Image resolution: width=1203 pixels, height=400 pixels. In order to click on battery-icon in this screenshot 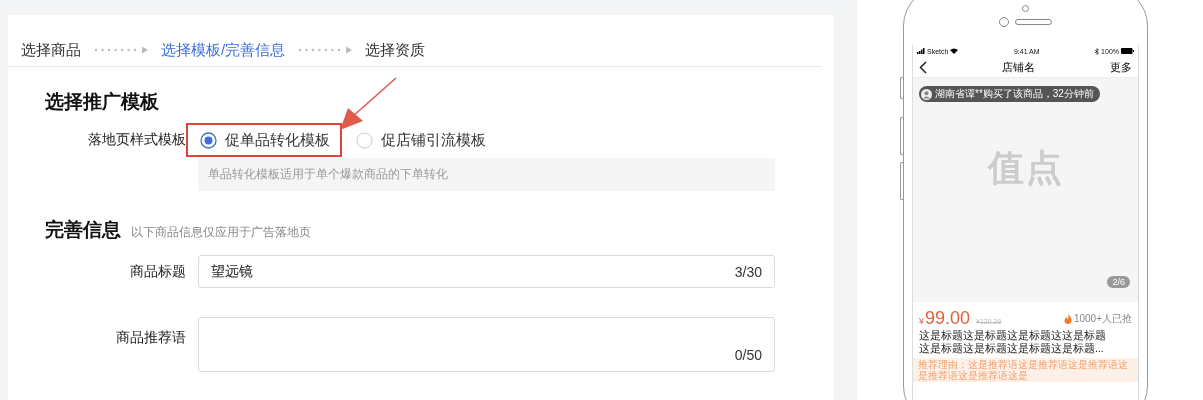, I will do `click(1127, 51)`.